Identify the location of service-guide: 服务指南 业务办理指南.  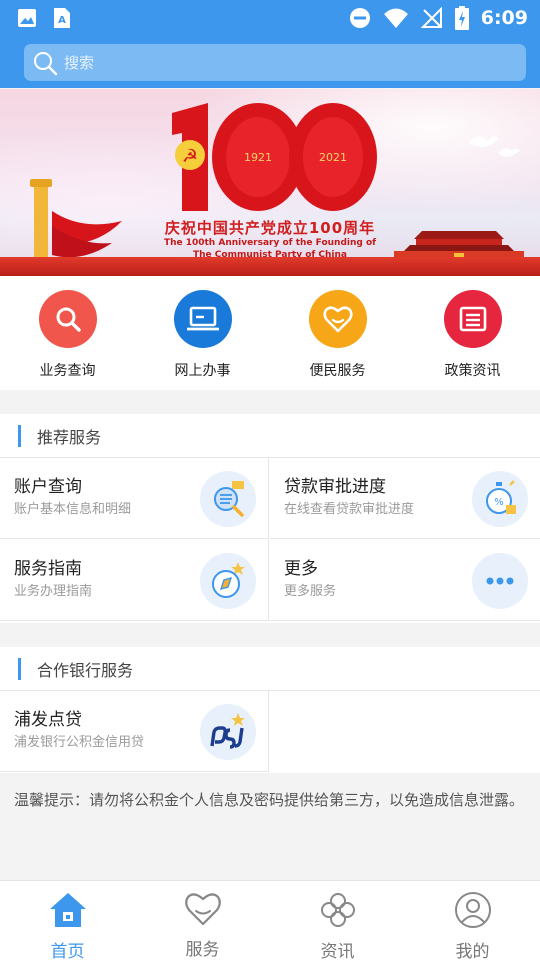
(134, 580).